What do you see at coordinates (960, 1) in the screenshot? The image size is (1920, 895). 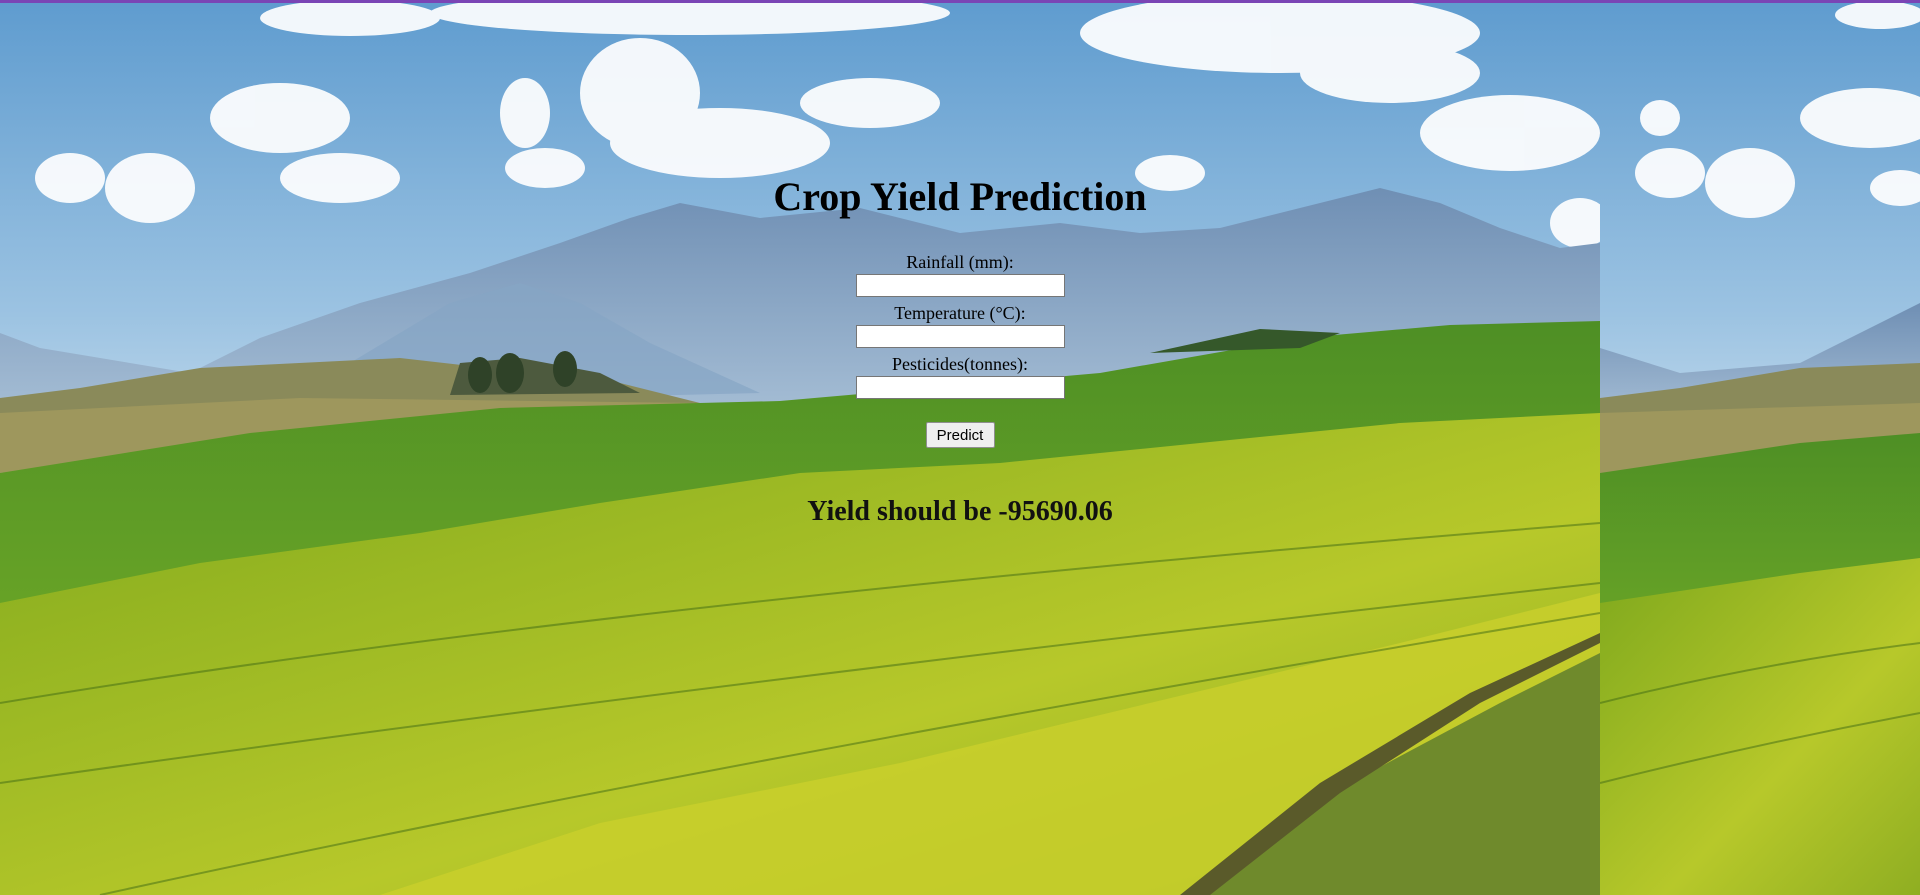 I see `browser-top-border` at bounding box center [960, 1].